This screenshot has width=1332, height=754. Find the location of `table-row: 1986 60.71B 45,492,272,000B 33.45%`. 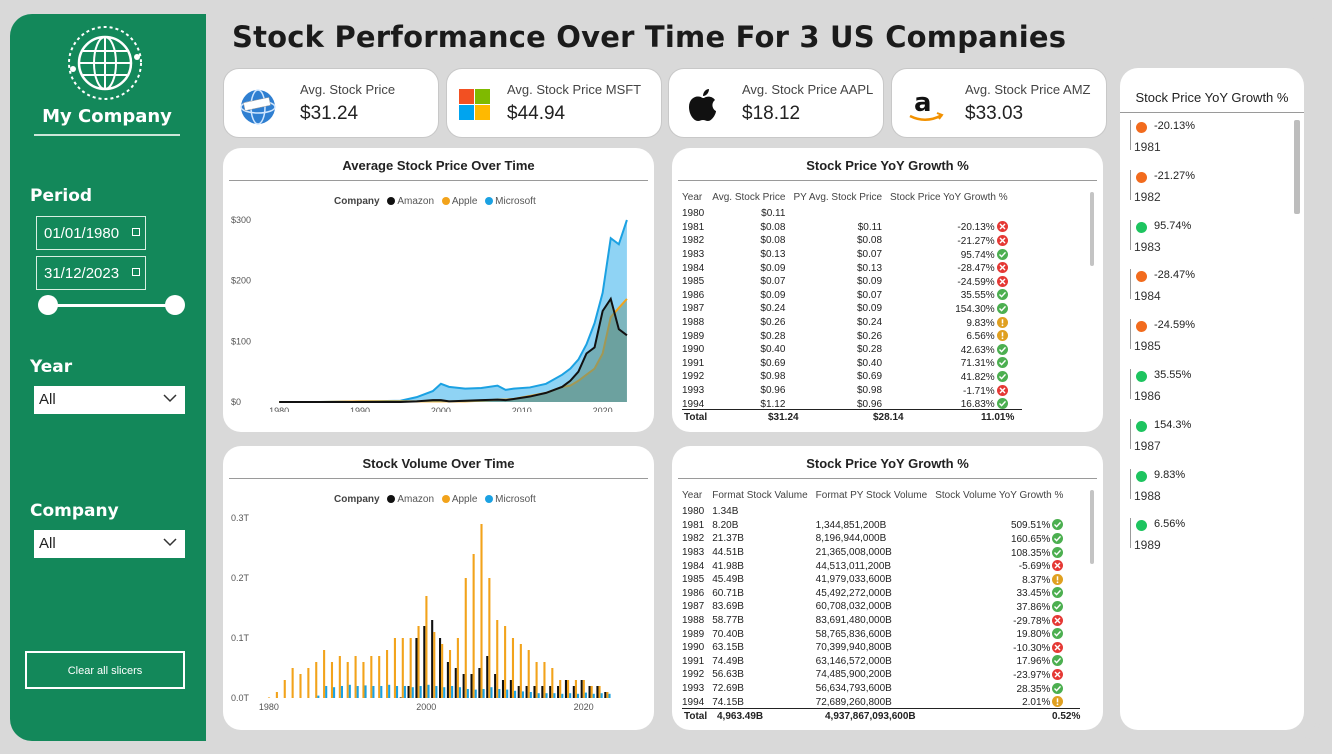

table-row: 1986 60.71B 45,492,272,000B 33.45% is located at coordinates (872, 594).